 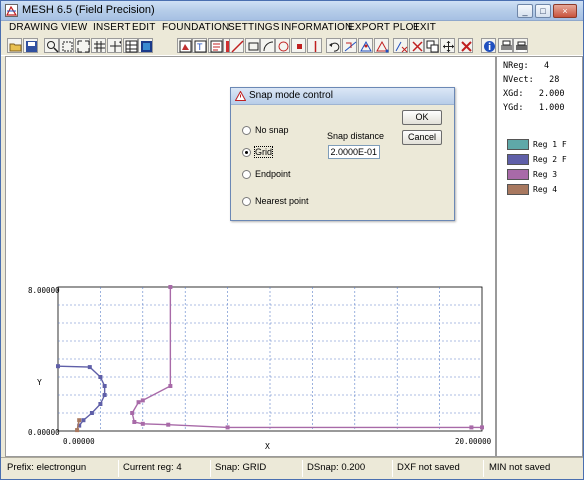 I want to click on copy-icon, so click(x=432, y=46).